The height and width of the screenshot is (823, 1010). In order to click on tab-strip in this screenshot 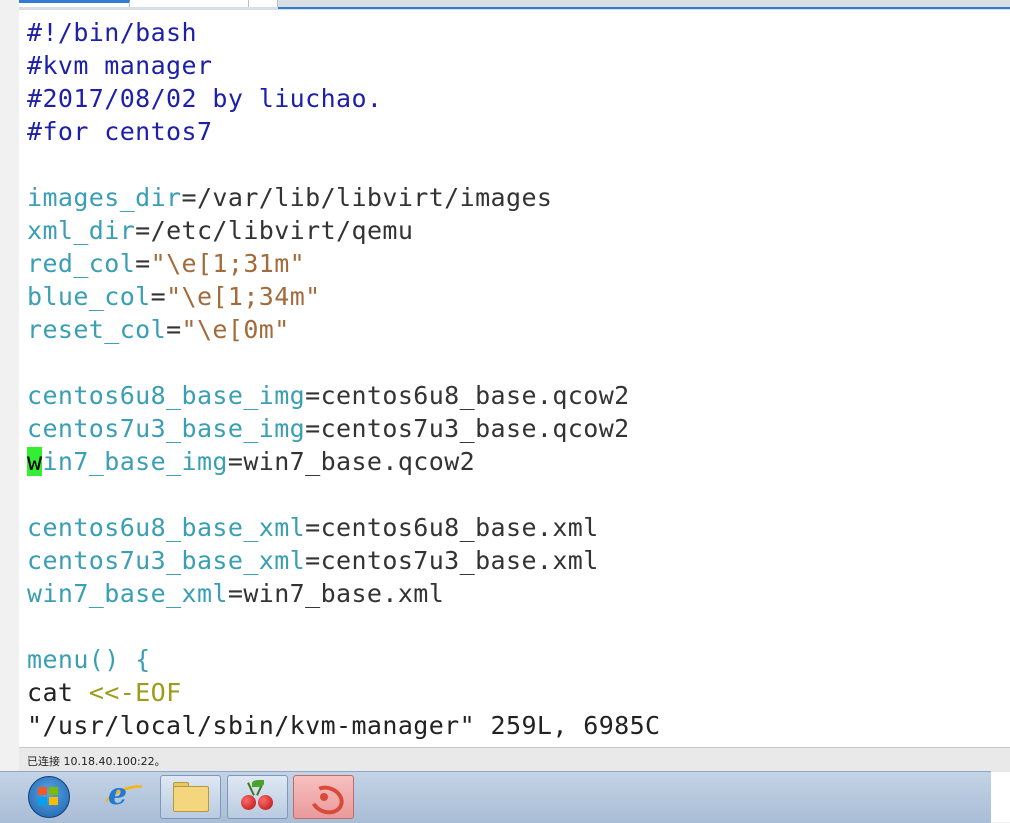, I will do `click(514, 5)`.